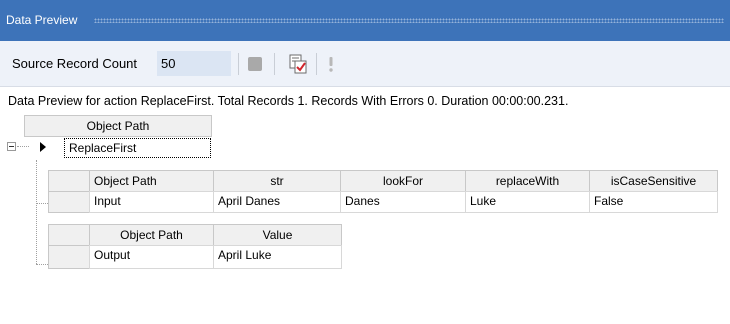 This screenshot has width=730, height=324. Describe the element at coordinates (653, 181) in the screenshot. I see `column-header-iscasesensitive: isCaseSensitive` at that location.